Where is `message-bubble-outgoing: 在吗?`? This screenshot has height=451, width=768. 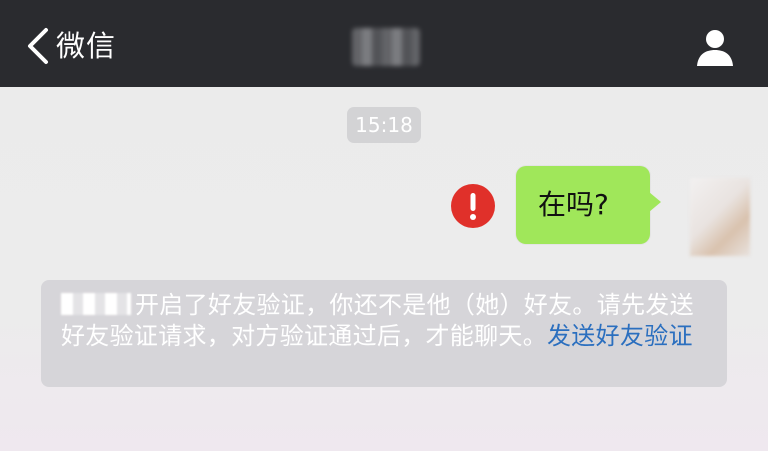
message-bubble-outgoing: 在吗? is located at coordinates (588, 205).